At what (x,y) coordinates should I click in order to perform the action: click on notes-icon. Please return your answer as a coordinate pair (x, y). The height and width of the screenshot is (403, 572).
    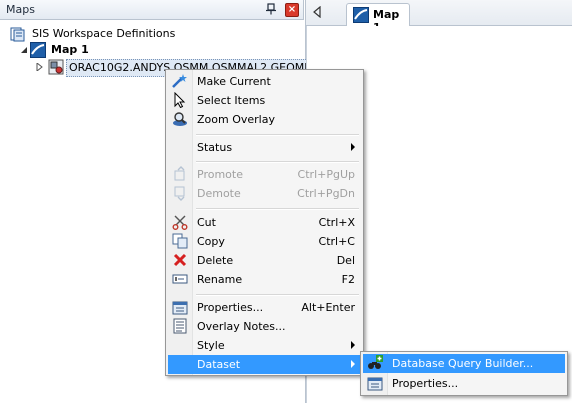
    Looking at the image, I should click on (180, 326).